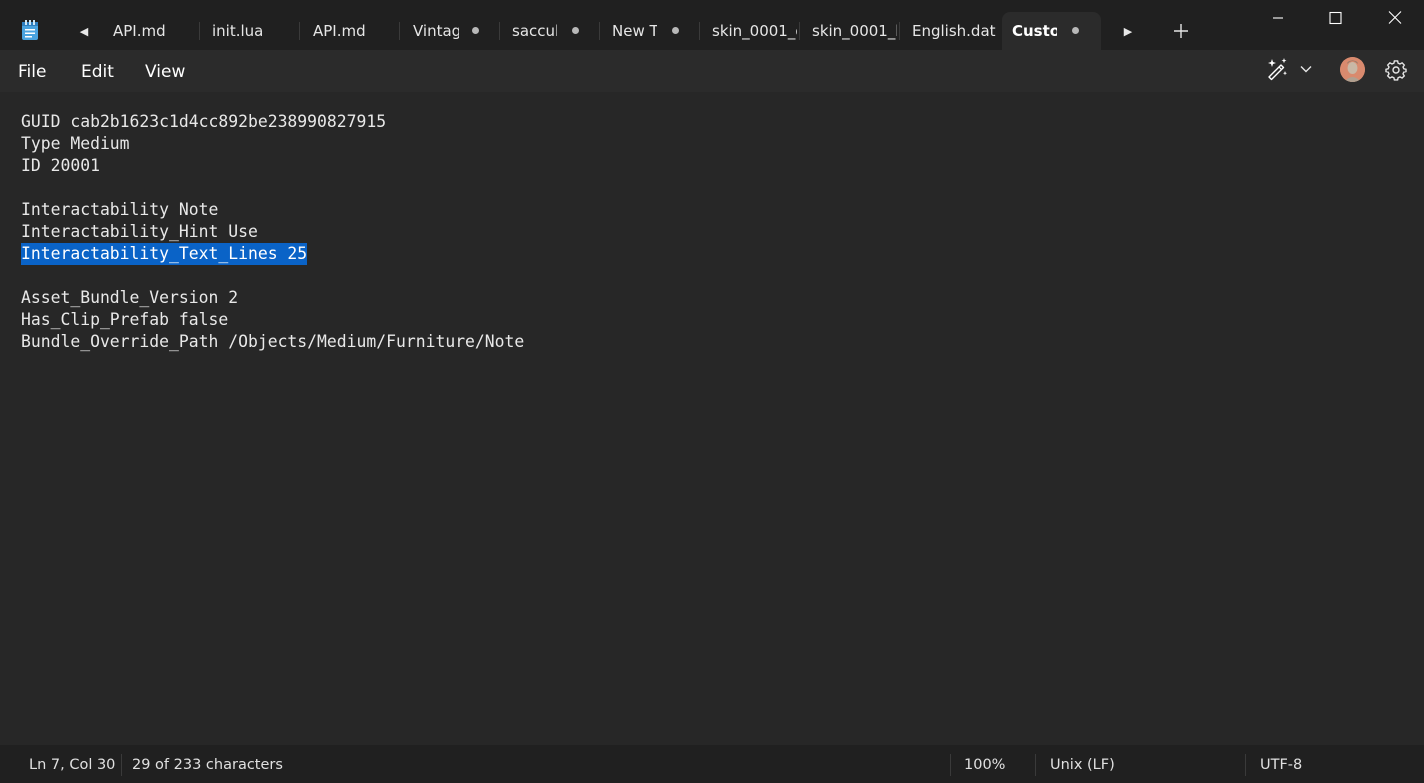 The width and height of the screenshot is (1424, 783). What do you see at coordinates (1396, 70) in the screenshot?
I see `gear-icon` at bounding box center [1396, 70].